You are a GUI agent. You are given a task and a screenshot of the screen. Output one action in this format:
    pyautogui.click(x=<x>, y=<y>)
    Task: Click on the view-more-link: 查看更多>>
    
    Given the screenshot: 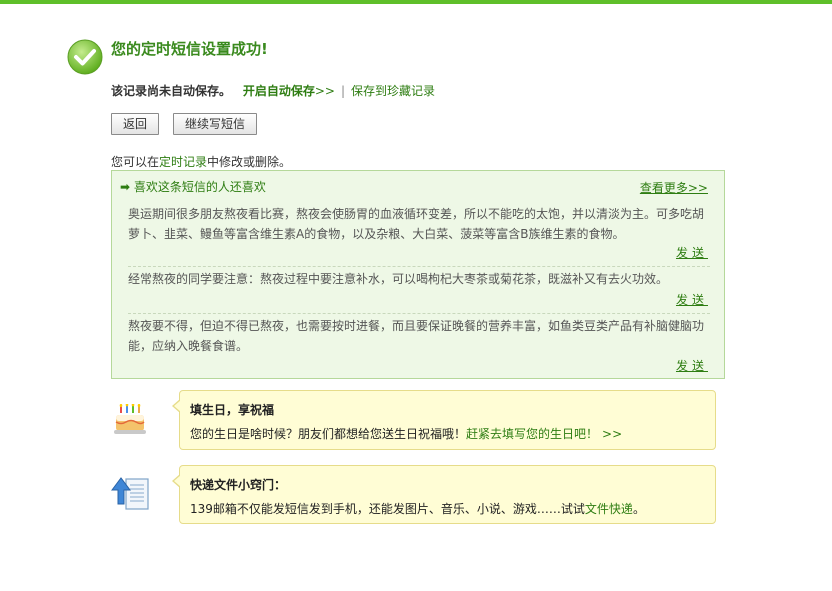 What is the action you would take?
    pyautogui.click(x=674, y=187)
    